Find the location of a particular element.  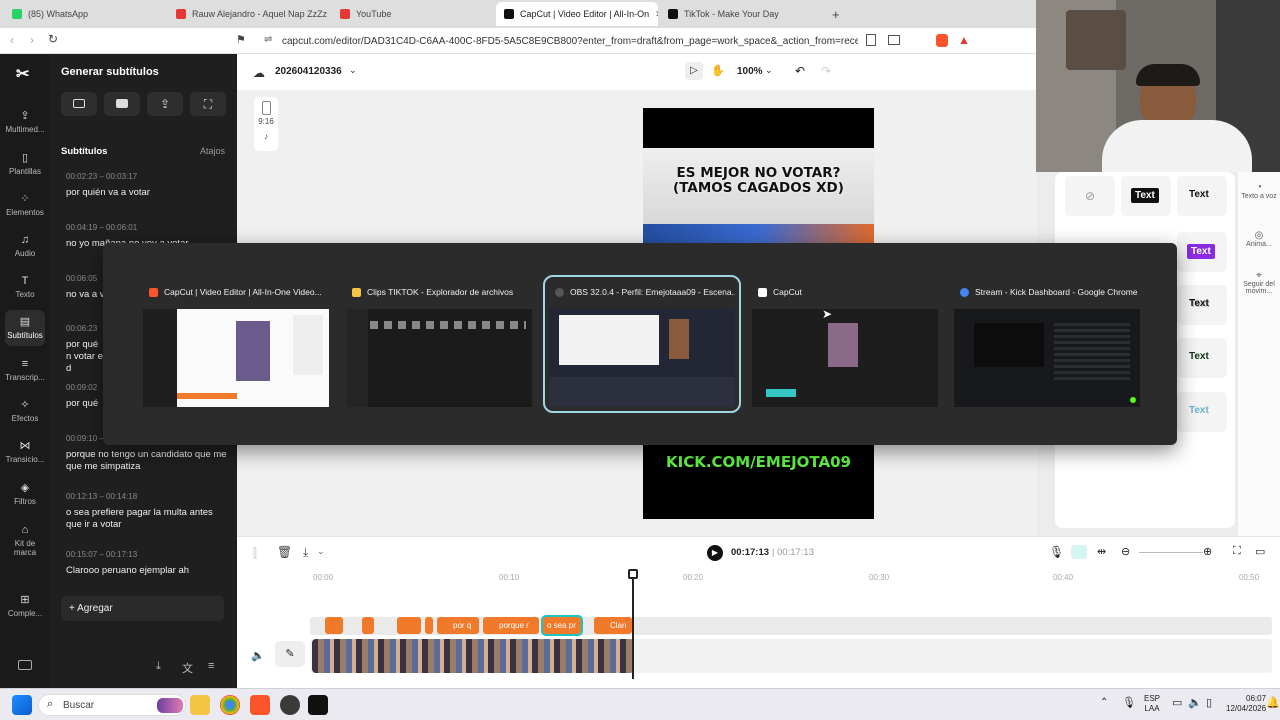

rail-item-templates: ▯ Plantillas is located at coordinates (25, 164).